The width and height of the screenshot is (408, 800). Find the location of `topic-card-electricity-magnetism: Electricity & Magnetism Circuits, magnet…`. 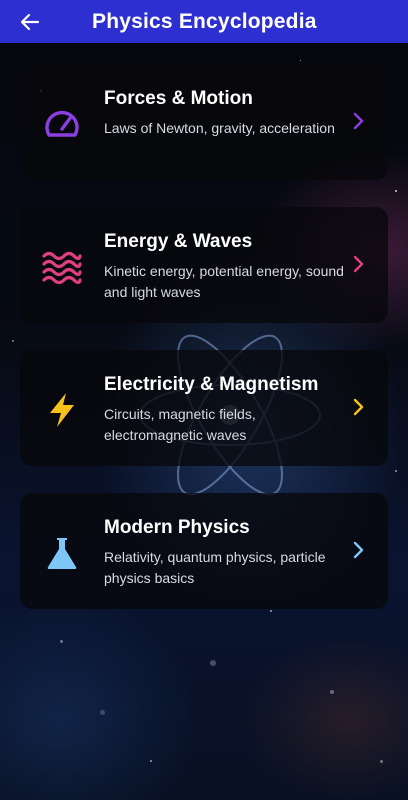

topic-card-electricity-magnetism: Electricity & Magnetism Circuits, magnet… is located at coordinates (204, 408).